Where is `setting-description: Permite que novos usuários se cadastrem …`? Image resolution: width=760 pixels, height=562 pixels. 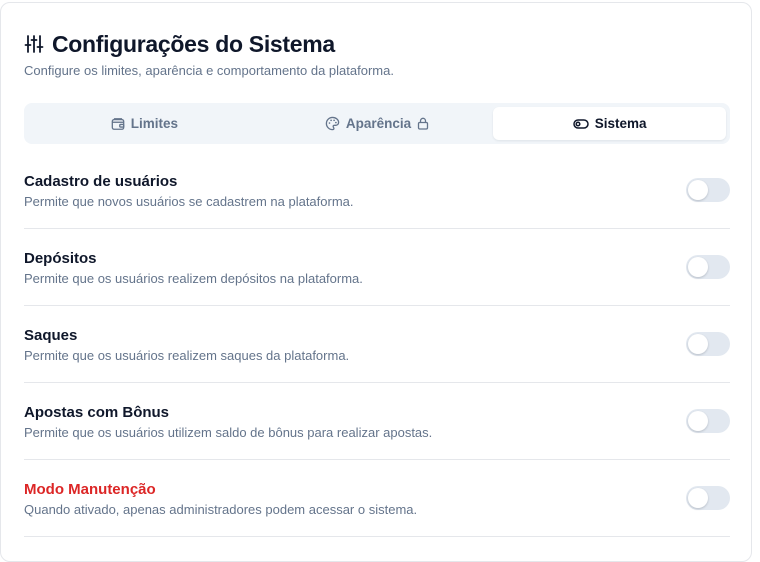
setting-description: Permite que novos usuários se cadastrem … is located at coordinates (189, 201).